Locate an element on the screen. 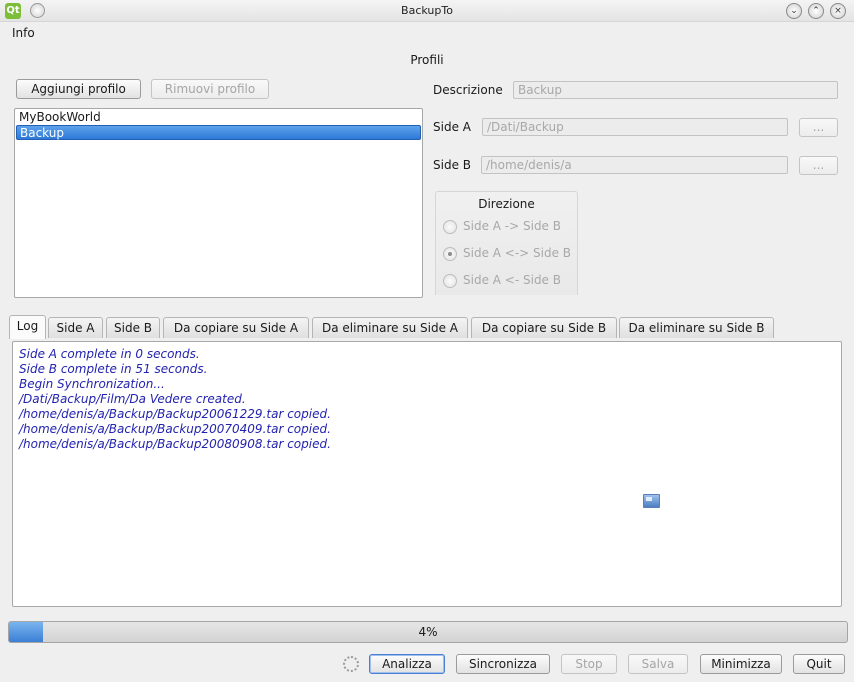 The height and width of the screenshot is (682, 854). direction-option-label: Side A <- Side B is located at coordinates (512, 280).